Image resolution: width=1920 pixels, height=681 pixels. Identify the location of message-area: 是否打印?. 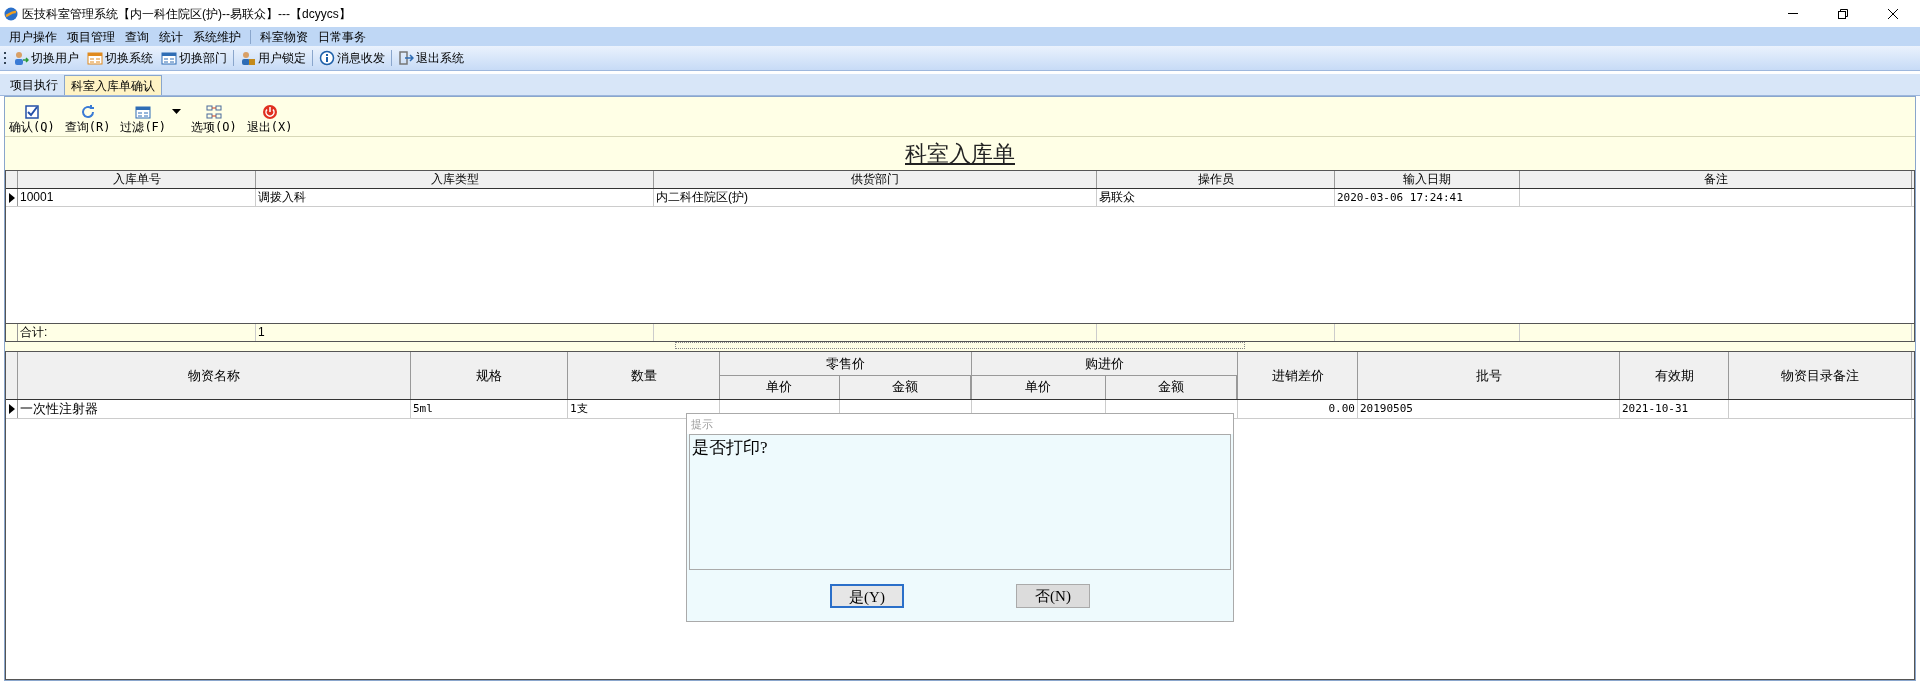
(960, 502).